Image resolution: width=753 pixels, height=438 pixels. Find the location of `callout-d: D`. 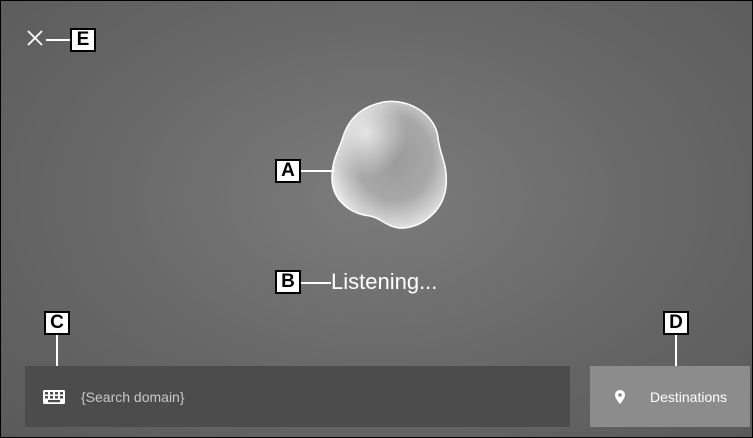

callout-d: D is located at coordinates (676, 323).